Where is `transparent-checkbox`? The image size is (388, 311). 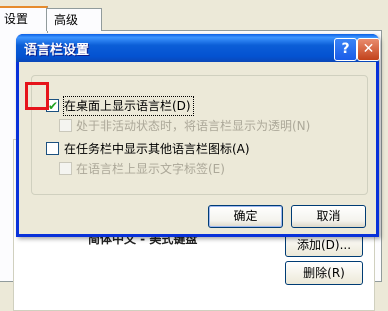 transparent-checkbox is located at coordinates (65, 125).